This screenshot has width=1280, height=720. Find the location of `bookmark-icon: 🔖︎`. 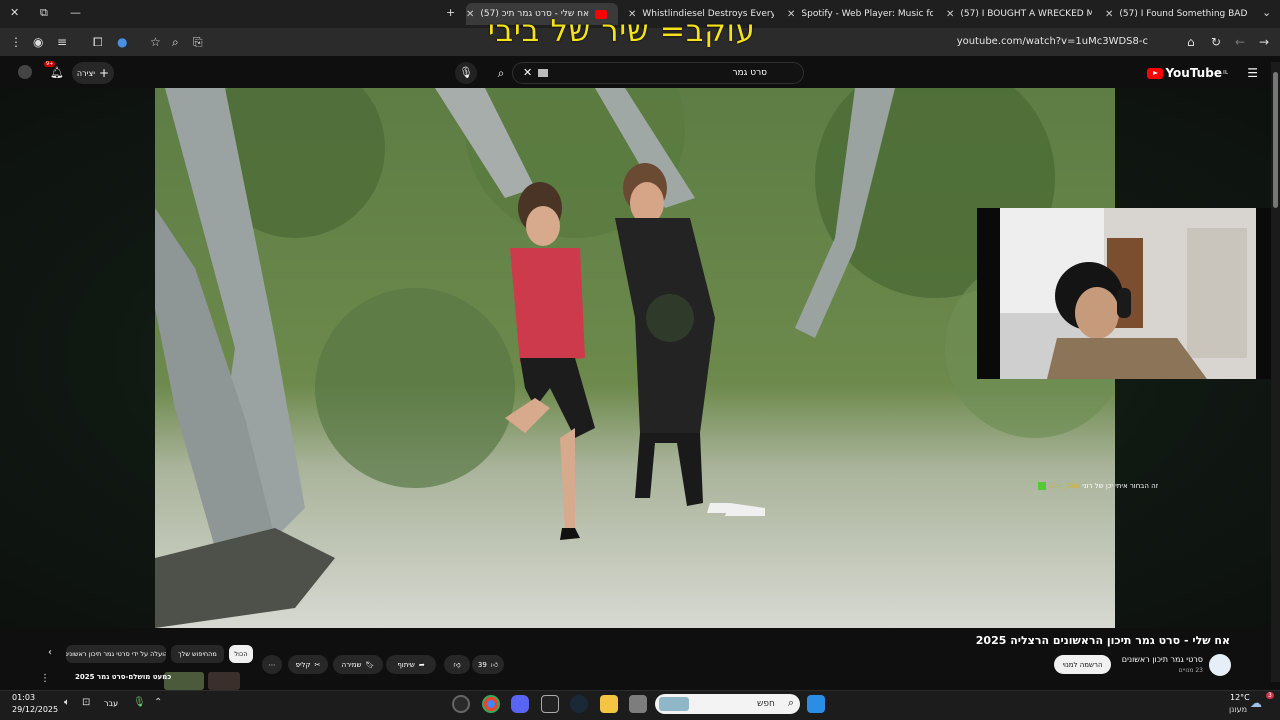

bookmark-icon: 🔖︎ is located at coordinates (370, 664).